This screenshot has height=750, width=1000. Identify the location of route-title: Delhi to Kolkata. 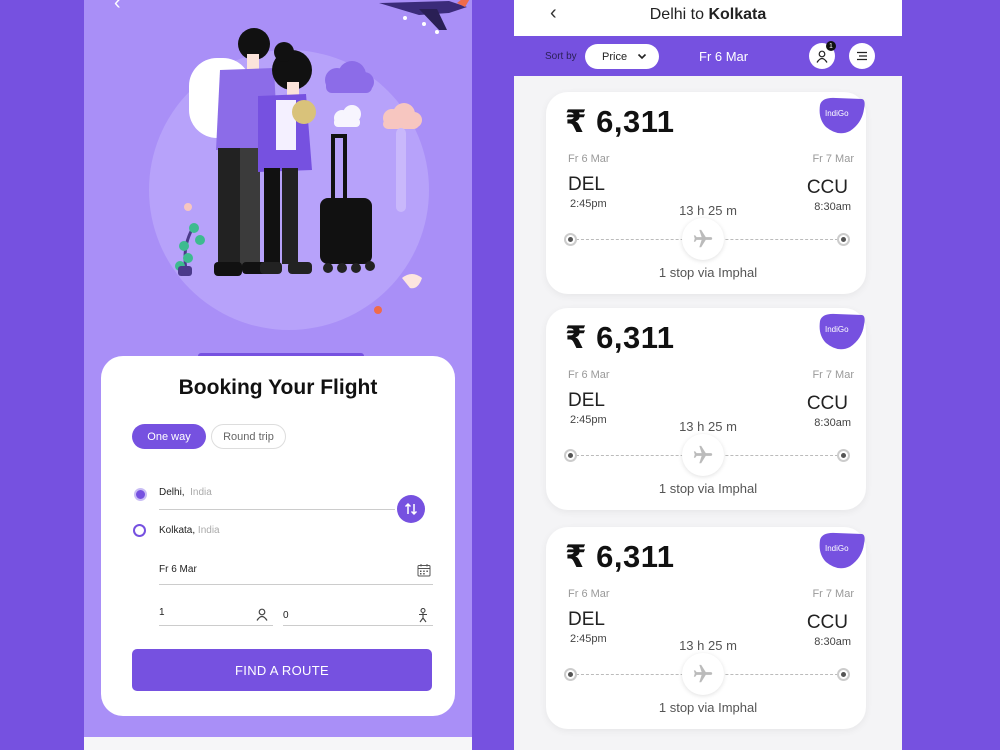
(708, 15).